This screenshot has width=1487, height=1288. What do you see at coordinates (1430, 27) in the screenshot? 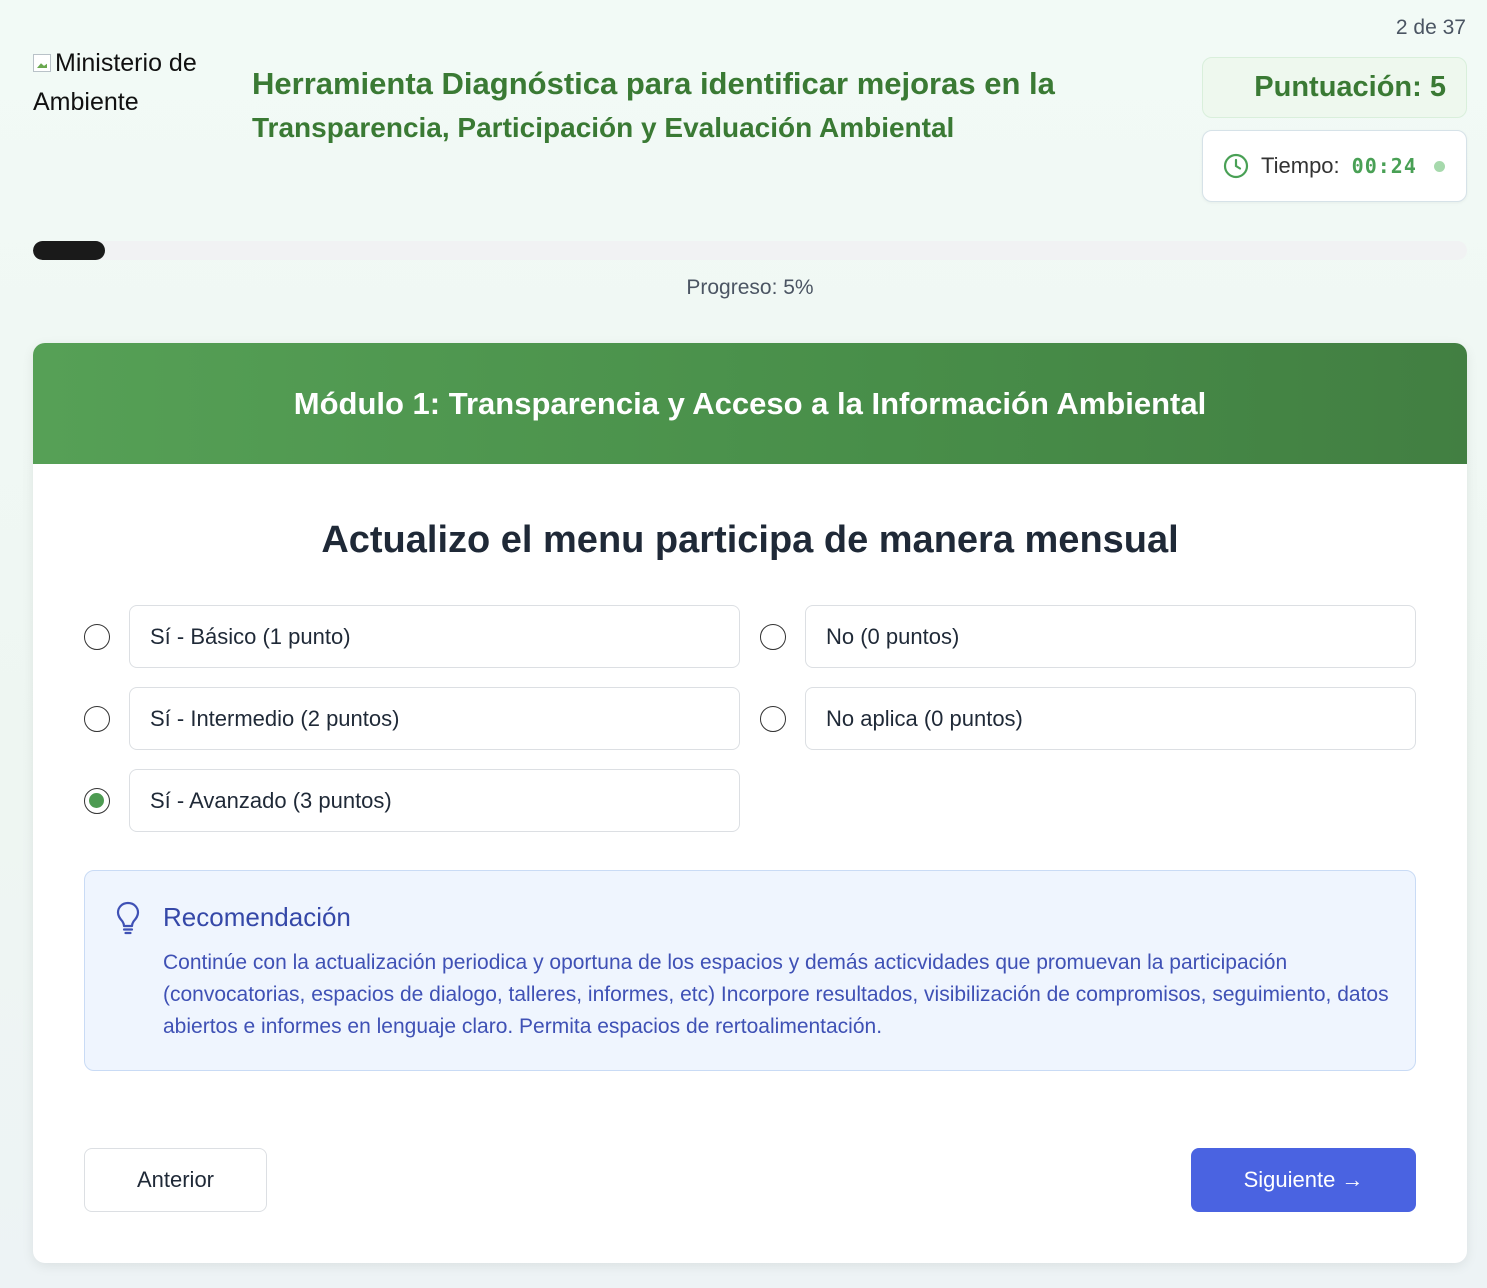
I see `page-counter: 2 de 37` at bounding box center [1430, 27].